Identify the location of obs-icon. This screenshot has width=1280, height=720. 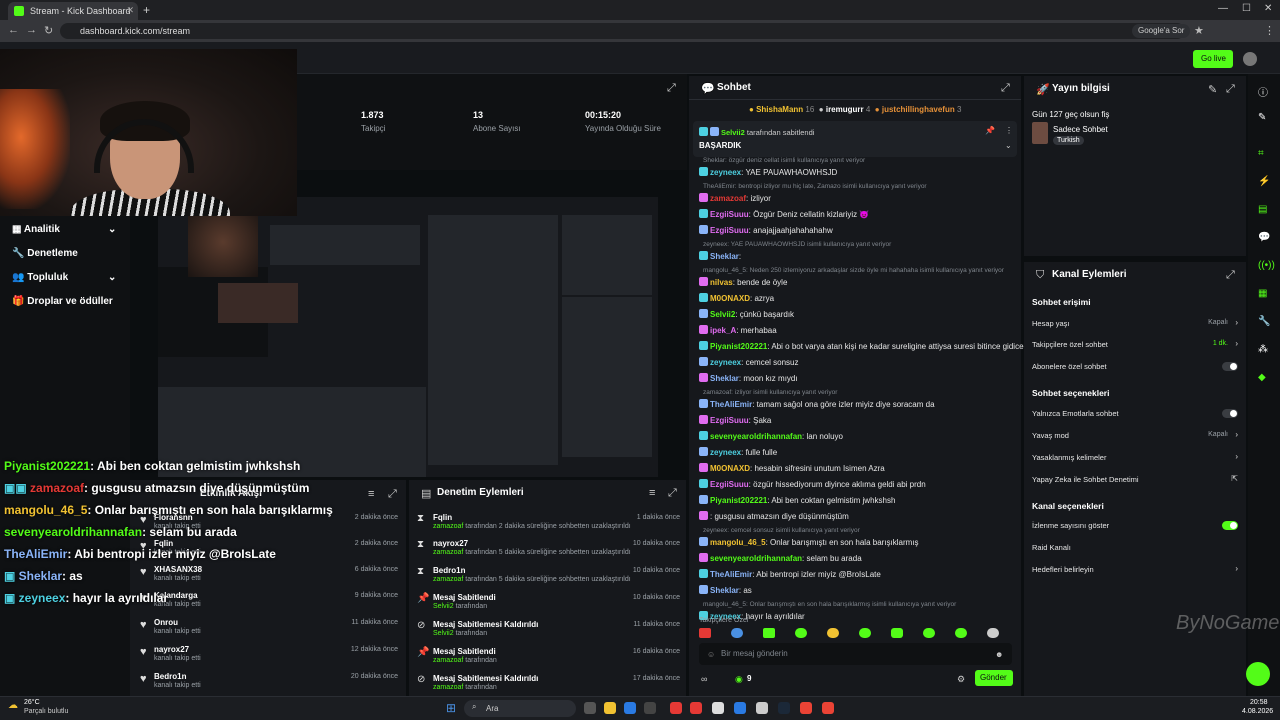
(718, 708).